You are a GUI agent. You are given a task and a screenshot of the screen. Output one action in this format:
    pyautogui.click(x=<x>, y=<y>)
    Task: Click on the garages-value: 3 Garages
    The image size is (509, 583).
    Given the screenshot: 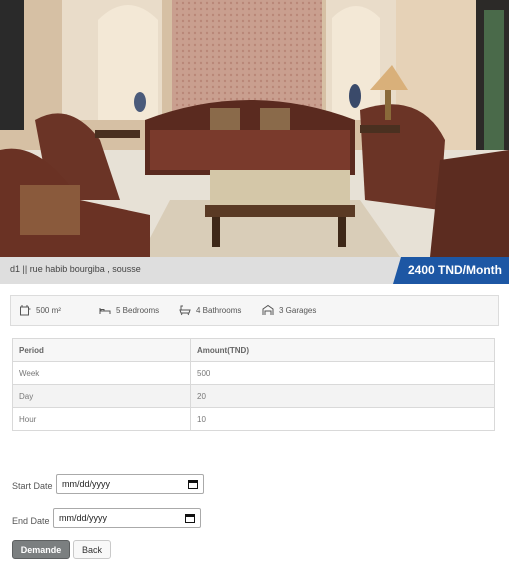 What is the action you would take?
    pyautogui.click(x=298, y=310)
    